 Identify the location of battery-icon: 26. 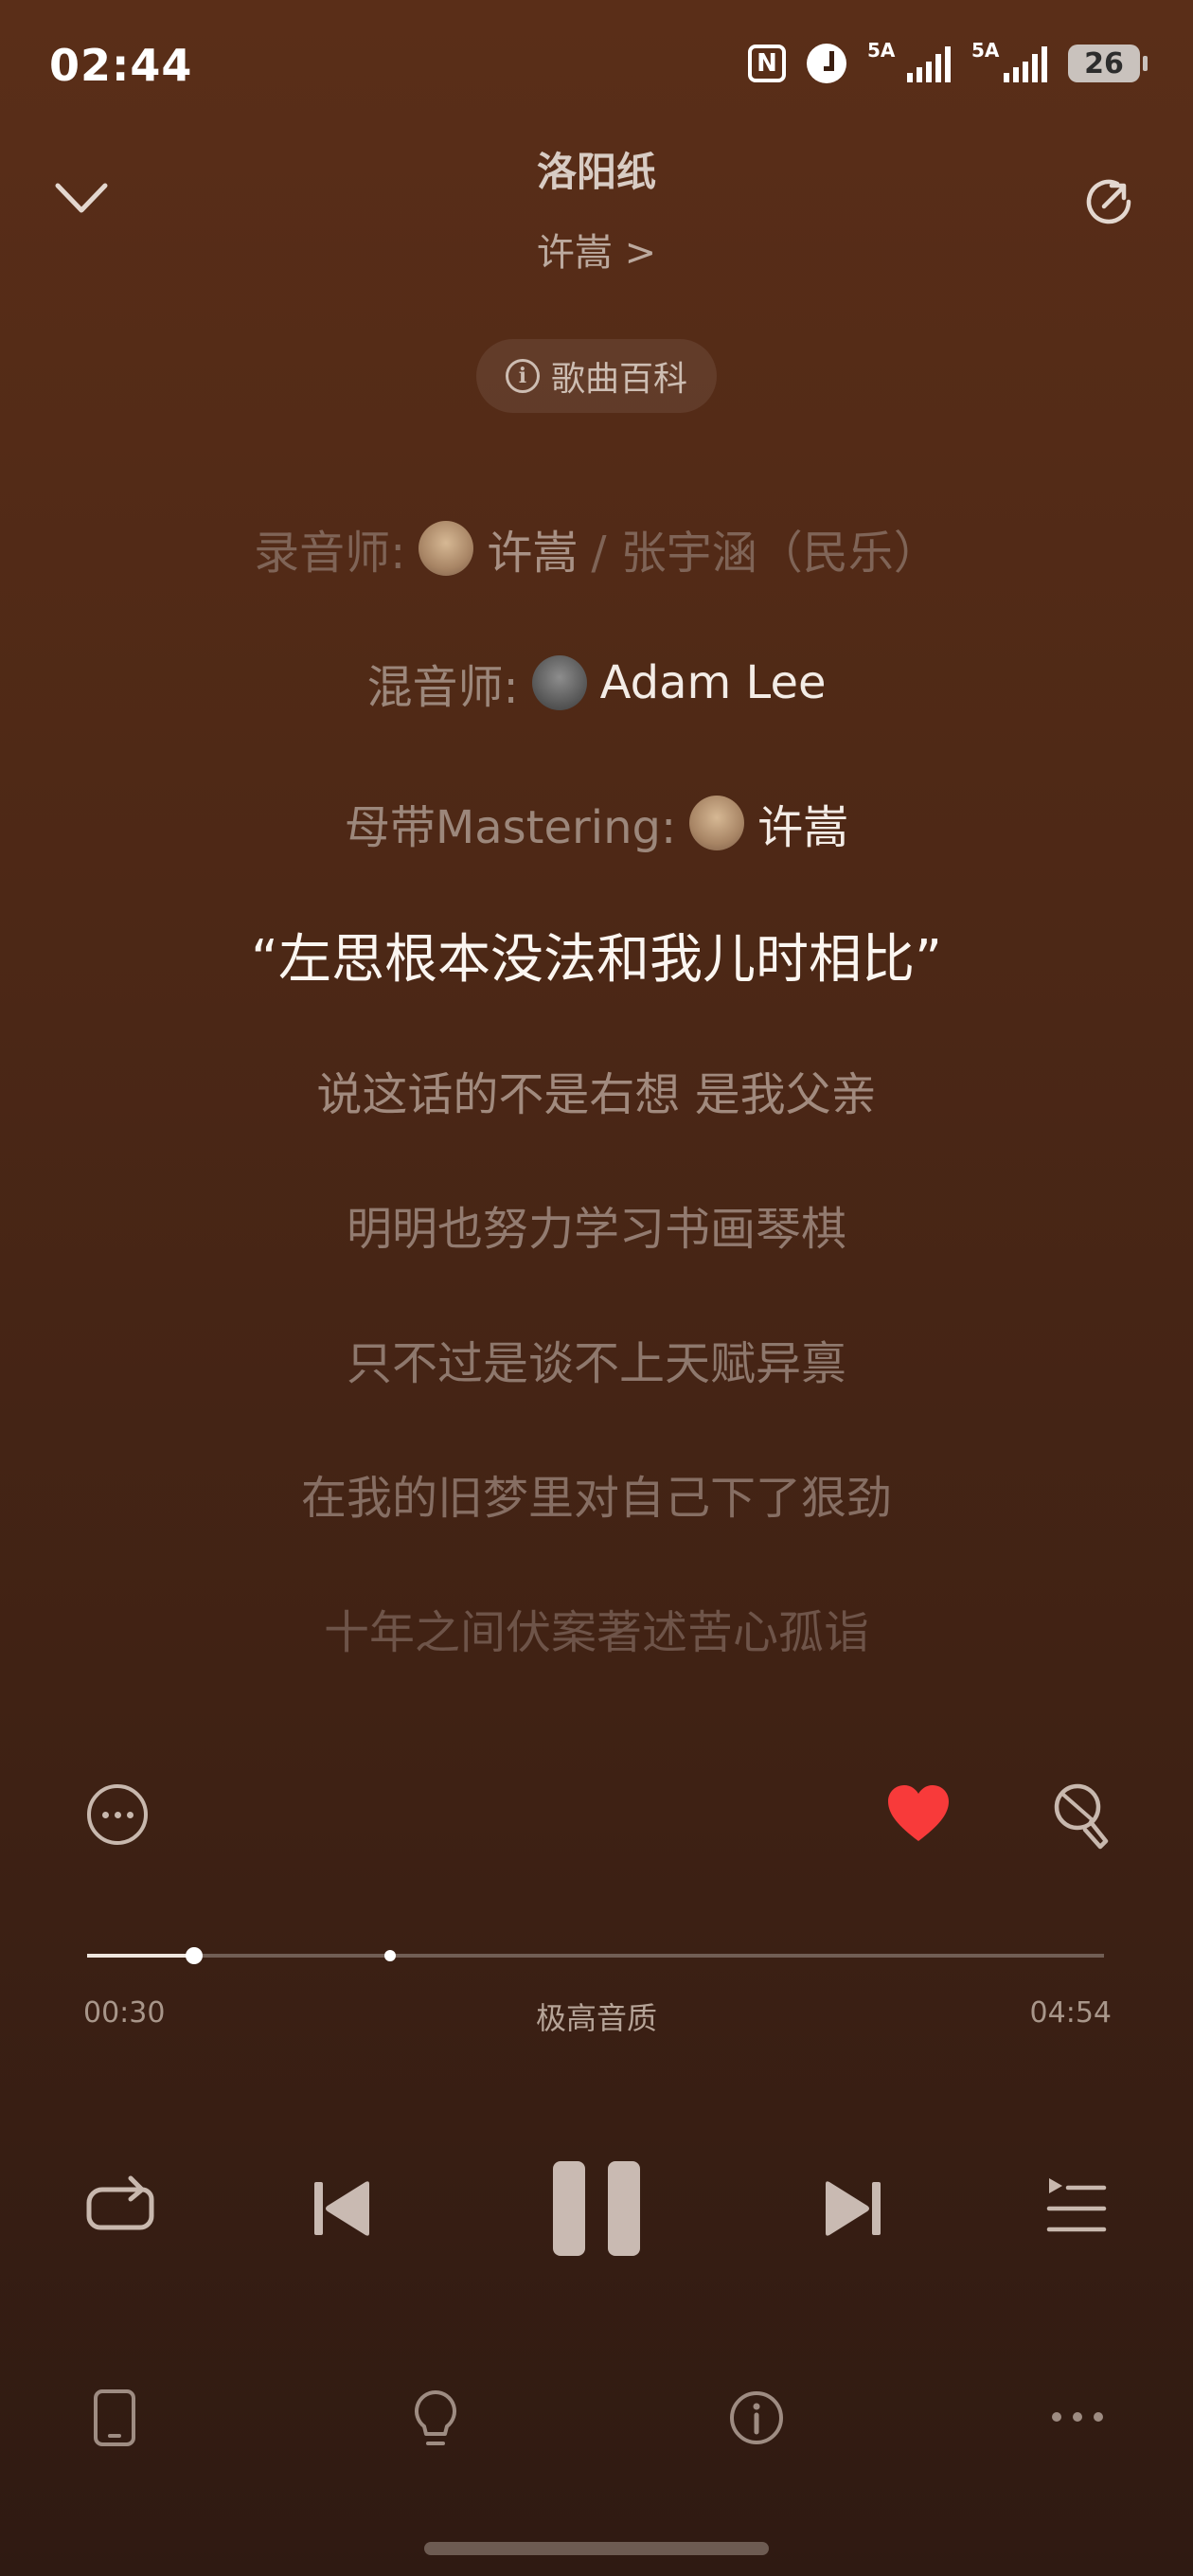
(1108, 63).